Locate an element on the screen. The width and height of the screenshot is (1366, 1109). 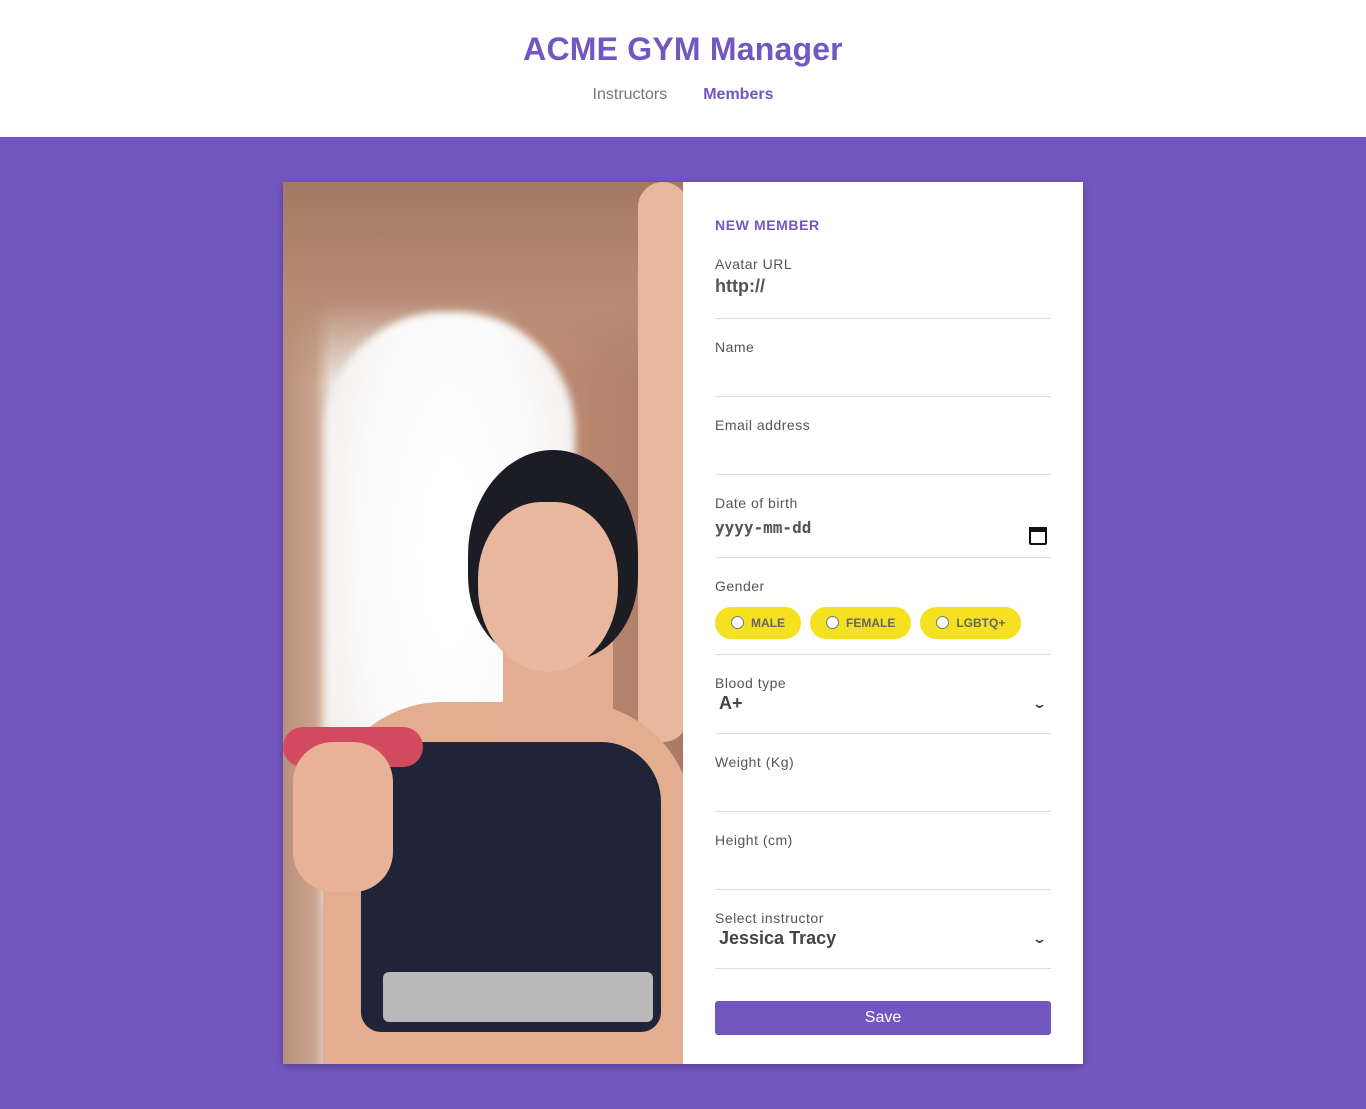
blood-type-label: Blood type is located at coordinates (751, 683).